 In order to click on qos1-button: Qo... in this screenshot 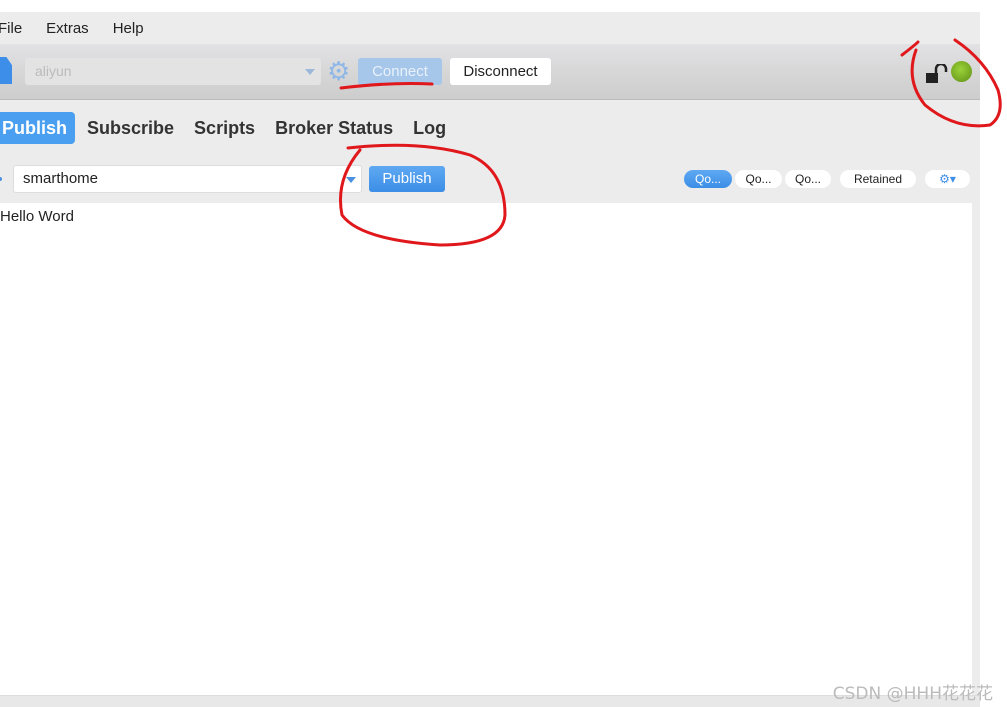, I will do `click(758, 179)`.